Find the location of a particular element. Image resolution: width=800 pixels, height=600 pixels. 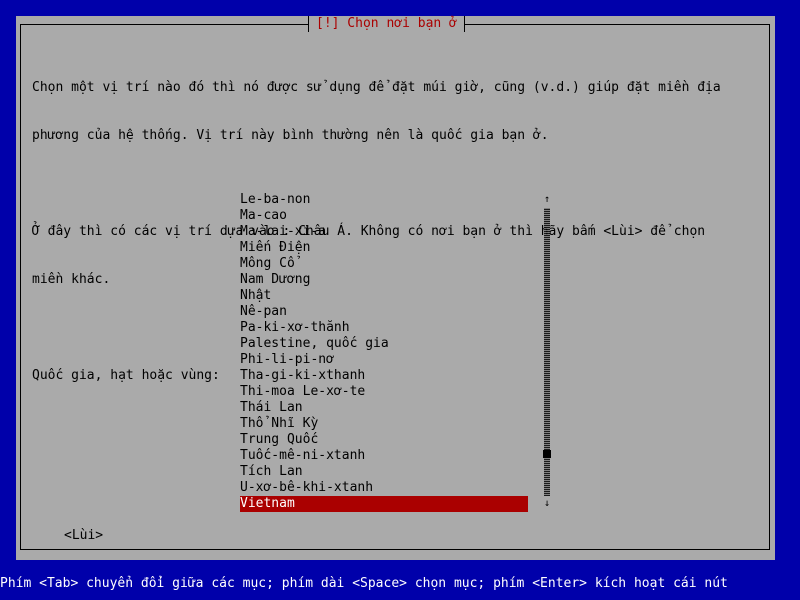

list-item: Miến Điện is located at coordinates (384, 248).